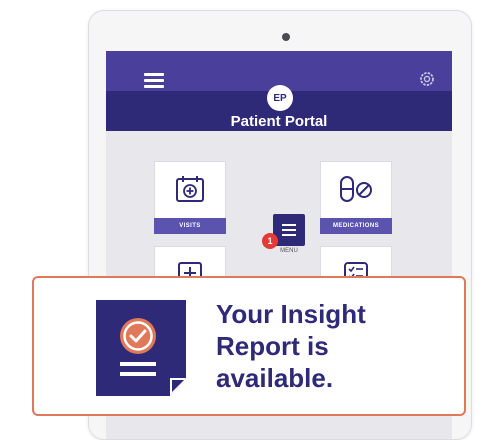 The width and height of the screenshot is (488, 440). I want to click on notification-message: Your Insight Report is available., so click(336, 346).